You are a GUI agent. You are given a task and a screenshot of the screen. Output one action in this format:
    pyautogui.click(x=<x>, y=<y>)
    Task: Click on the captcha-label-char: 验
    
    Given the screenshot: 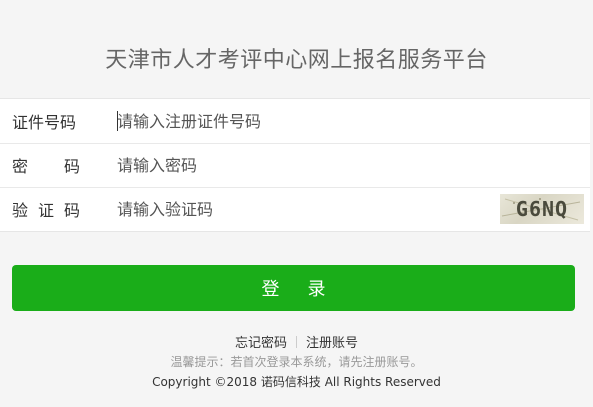 What is the action you would take?
    pyautogui.click(x=20, y=210)
    